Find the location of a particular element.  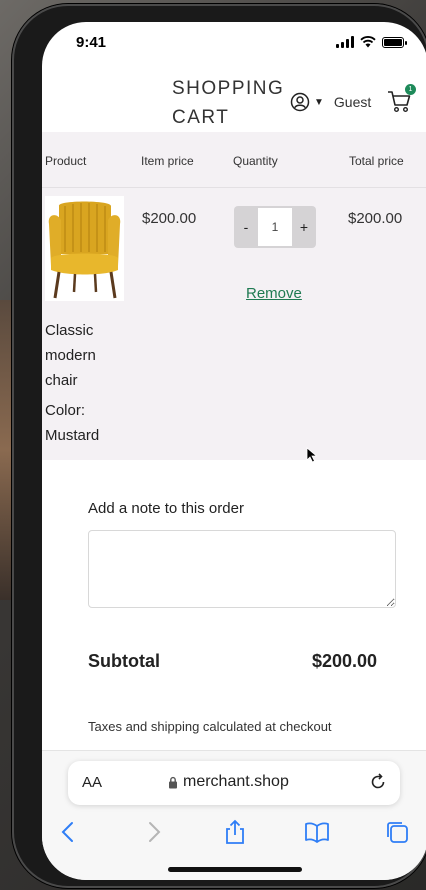

battery-icon is located at coordinates (394, 42).